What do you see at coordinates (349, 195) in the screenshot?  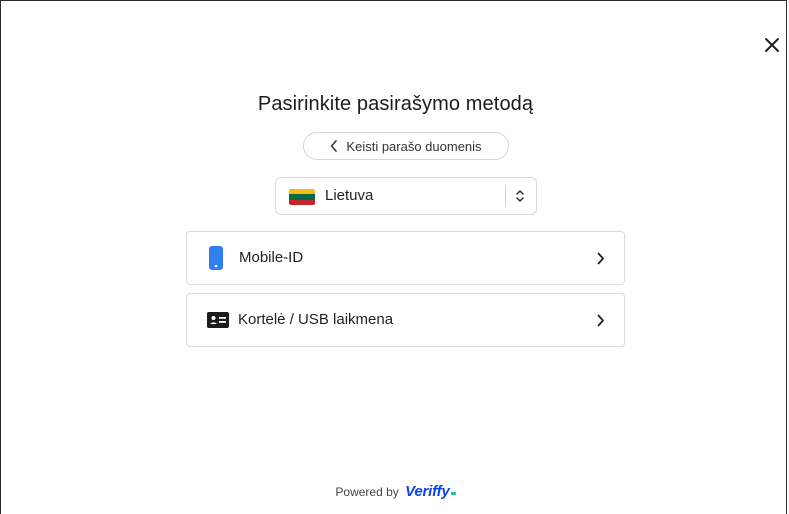 I see `country-value: Lietuva` at bounding box center [349, 195].